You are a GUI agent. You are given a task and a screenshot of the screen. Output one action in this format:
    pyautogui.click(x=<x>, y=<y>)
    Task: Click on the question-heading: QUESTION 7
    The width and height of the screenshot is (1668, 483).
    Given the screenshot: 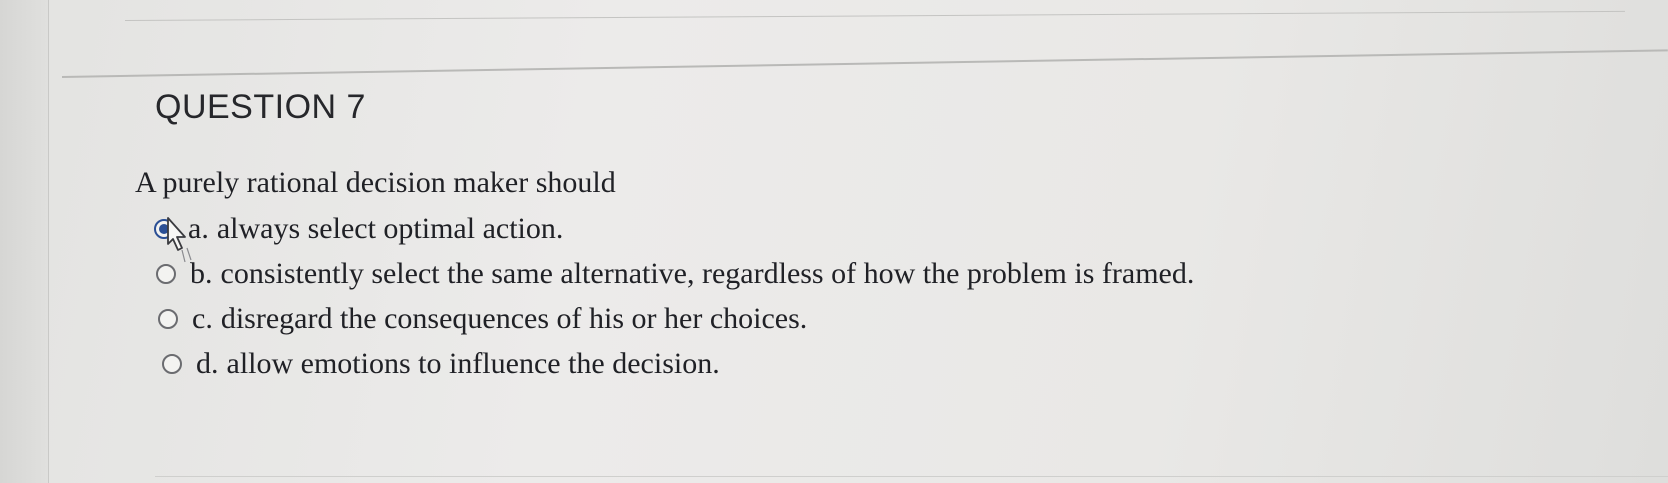 What is the action you would take?
    pyautogui.click(x=260, y=107)
    